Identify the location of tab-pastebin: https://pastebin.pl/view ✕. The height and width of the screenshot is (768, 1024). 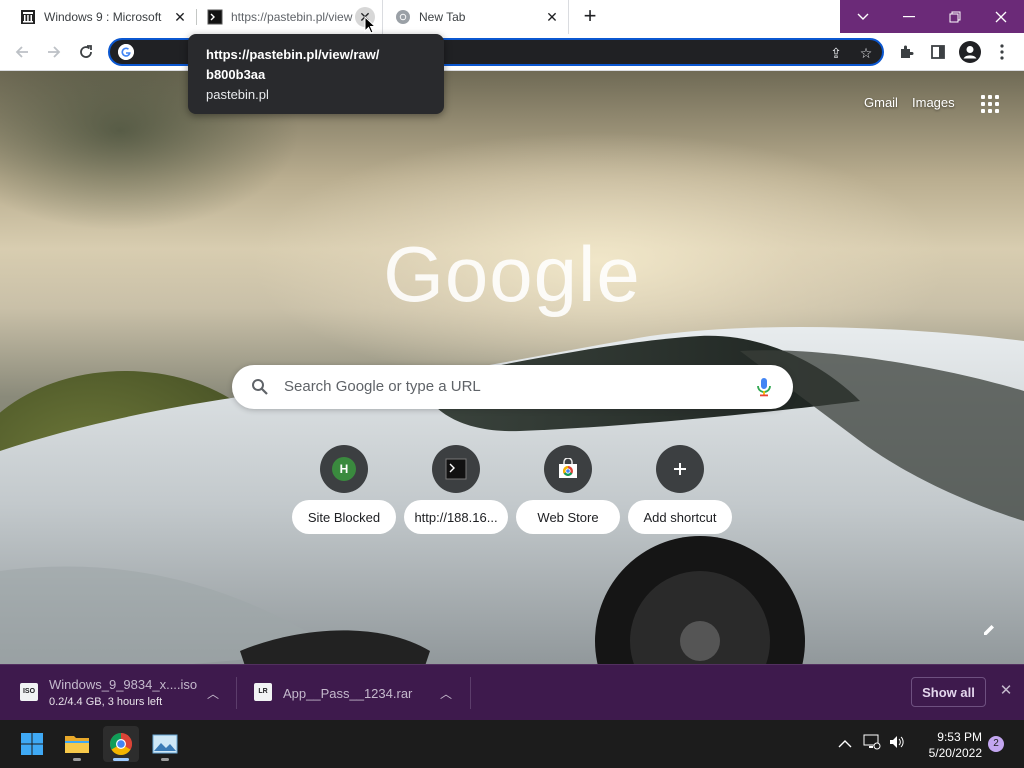
(284, 17).